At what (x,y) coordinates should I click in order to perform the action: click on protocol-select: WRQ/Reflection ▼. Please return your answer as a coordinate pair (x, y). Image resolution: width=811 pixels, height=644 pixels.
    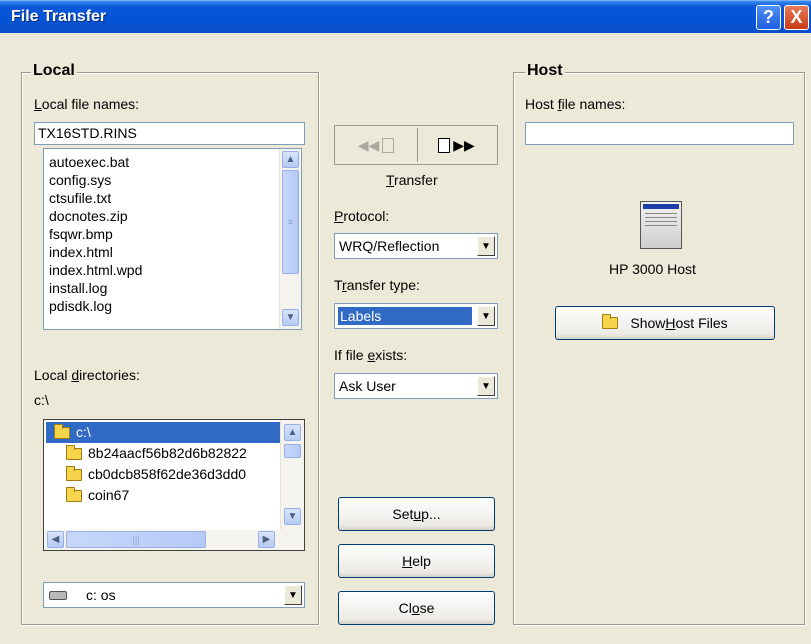
    Looking at the image, I should click on (416, 246).